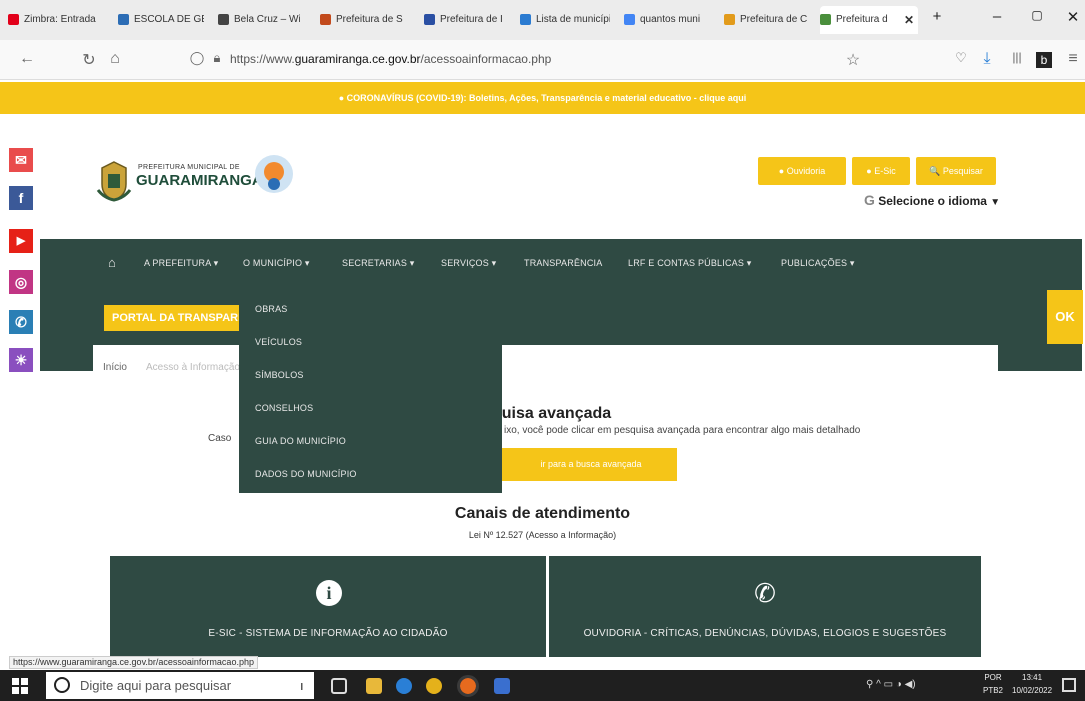 The image size is (1085, 701). Describe the element at coordinates (189, 167) in the screenshot. I see `logo-subtitle: PREFEITURA MUNICIPAL DE` at that location.